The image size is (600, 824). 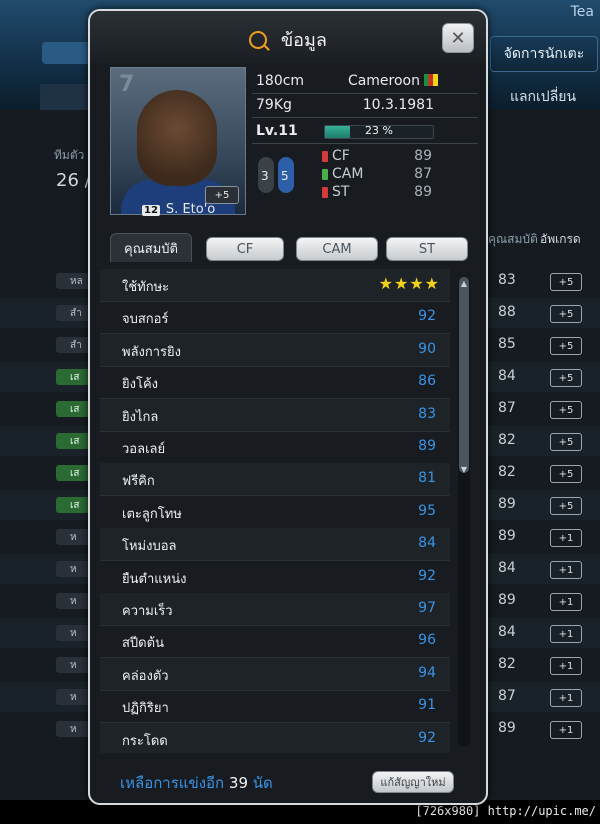 What do you see at coordinates (427, 413) in the screenshot?
I see `attribute-value: 83` at bounding box center [427, 413].